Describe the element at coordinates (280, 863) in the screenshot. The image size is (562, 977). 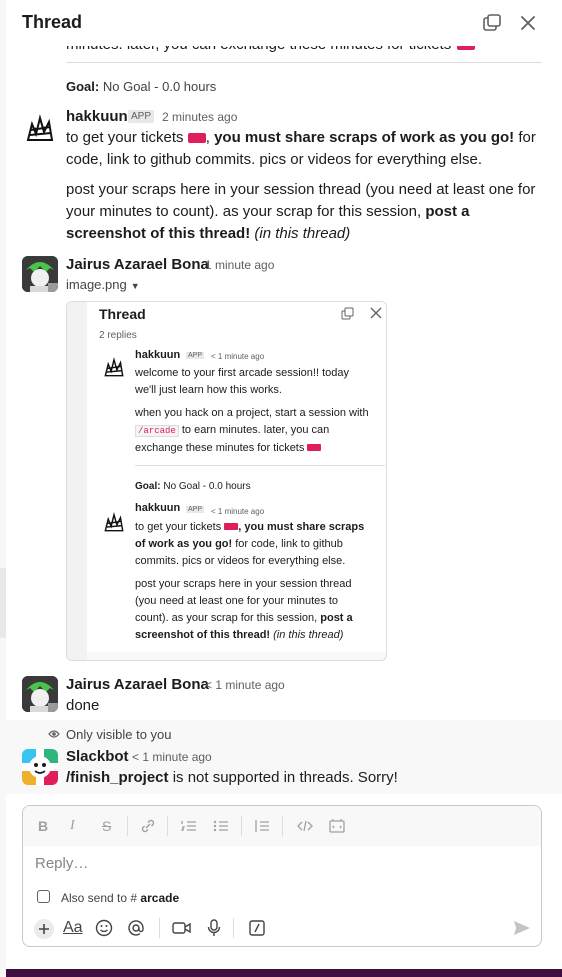
I see `reply-input` at that location.